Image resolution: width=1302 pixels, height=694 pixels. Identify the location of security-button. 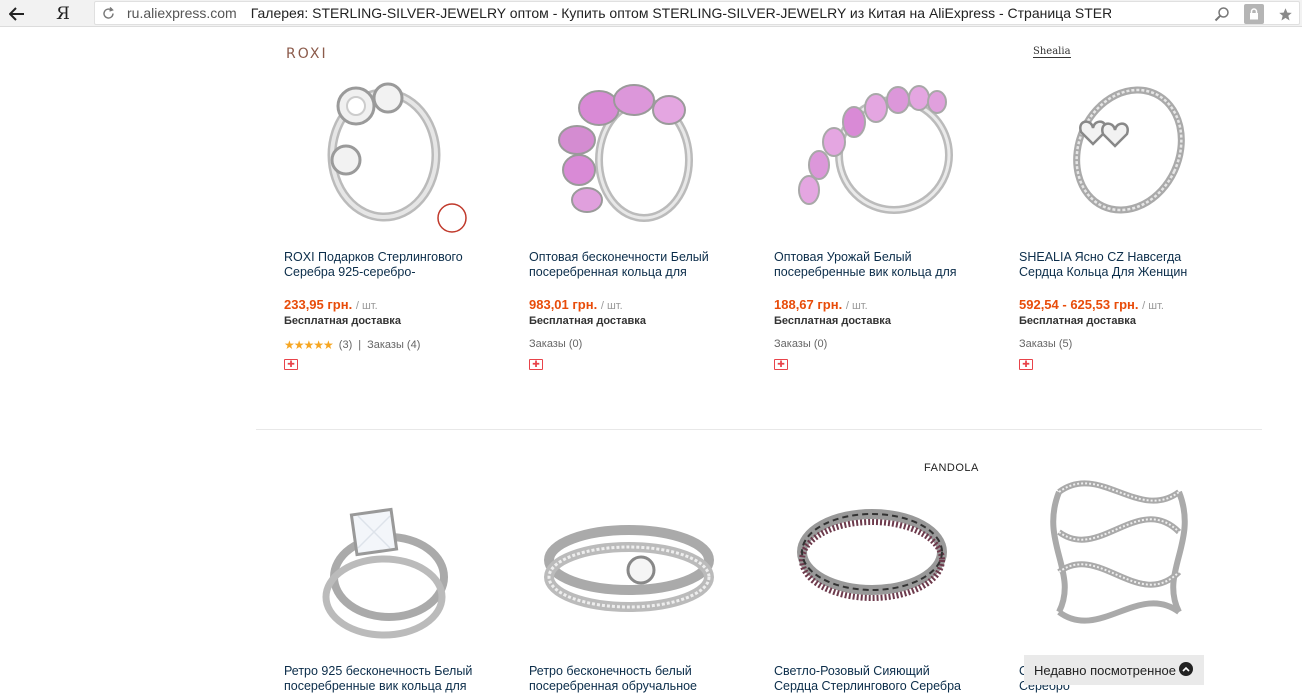
(1254, 14).